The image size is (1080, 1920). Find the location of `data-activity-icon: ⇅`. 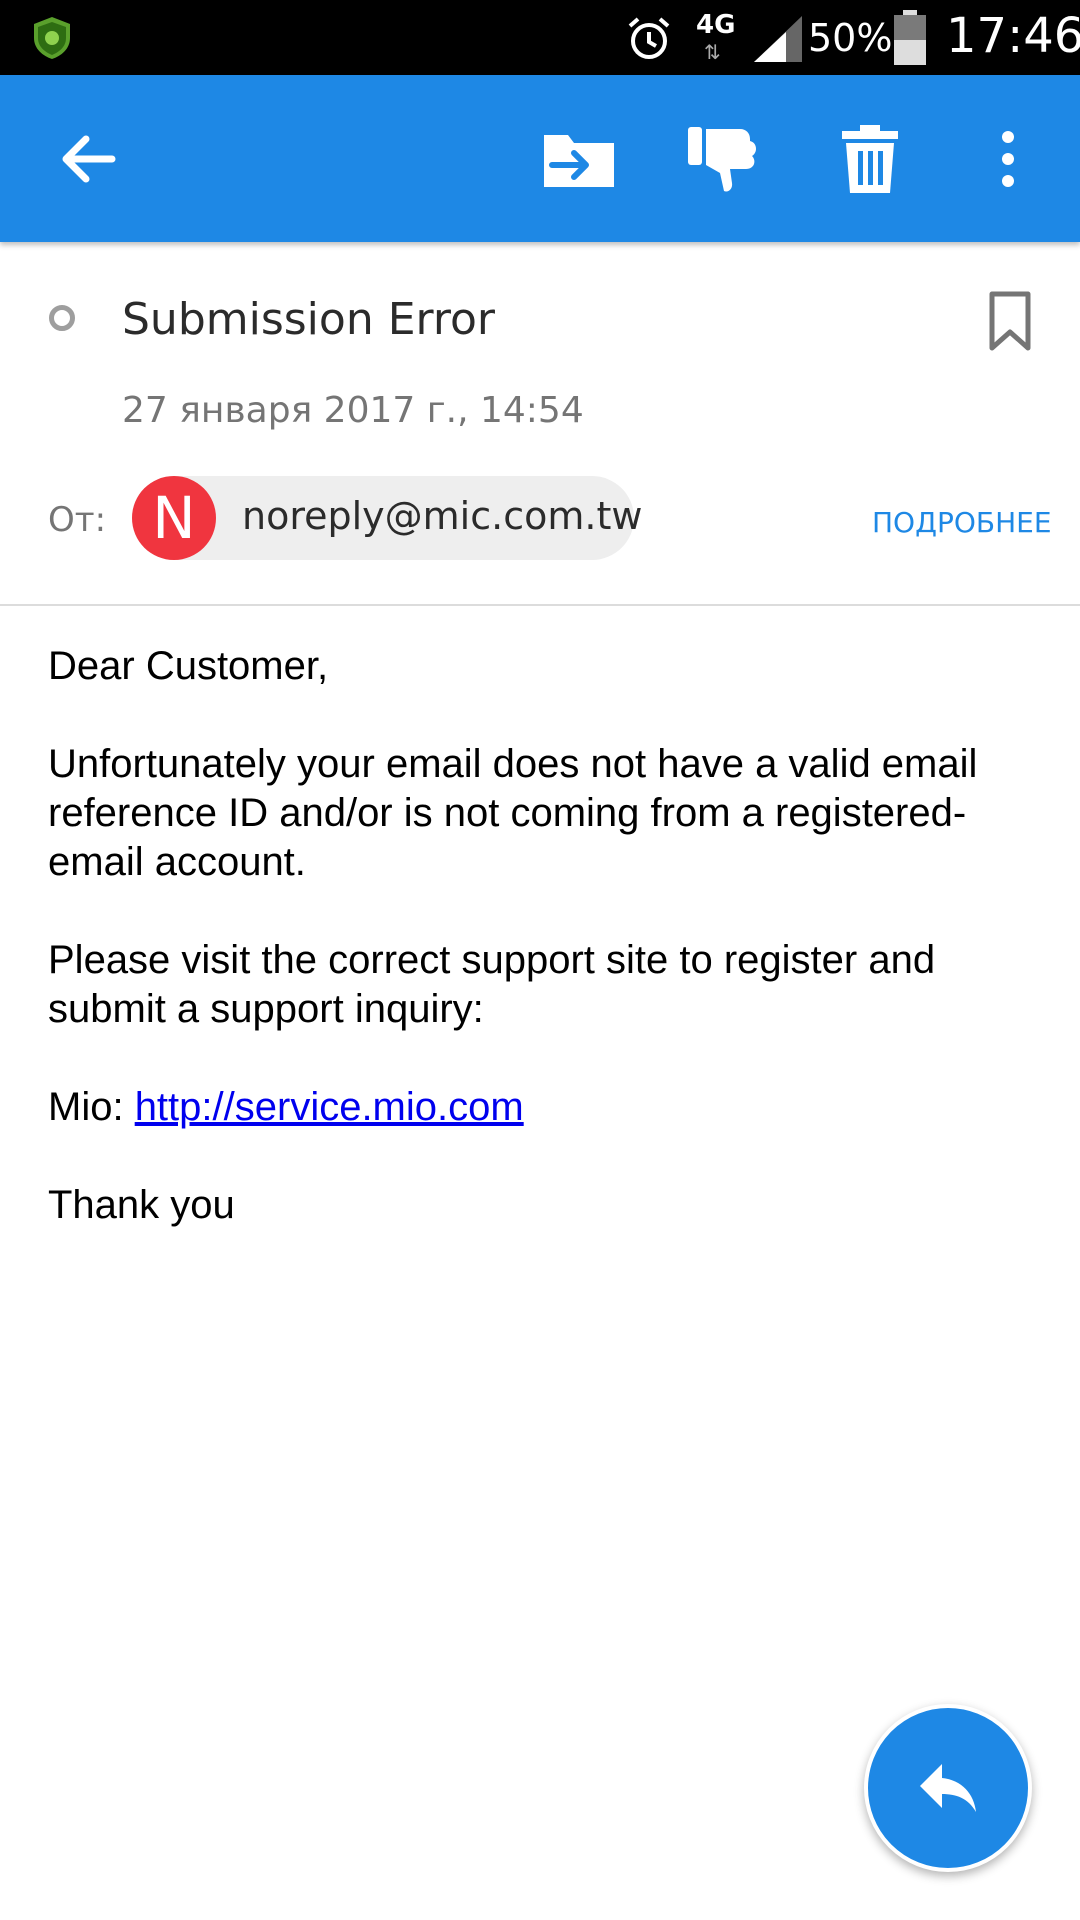

data-activity-icon: ⇅ is located at coordinates (712, 52).